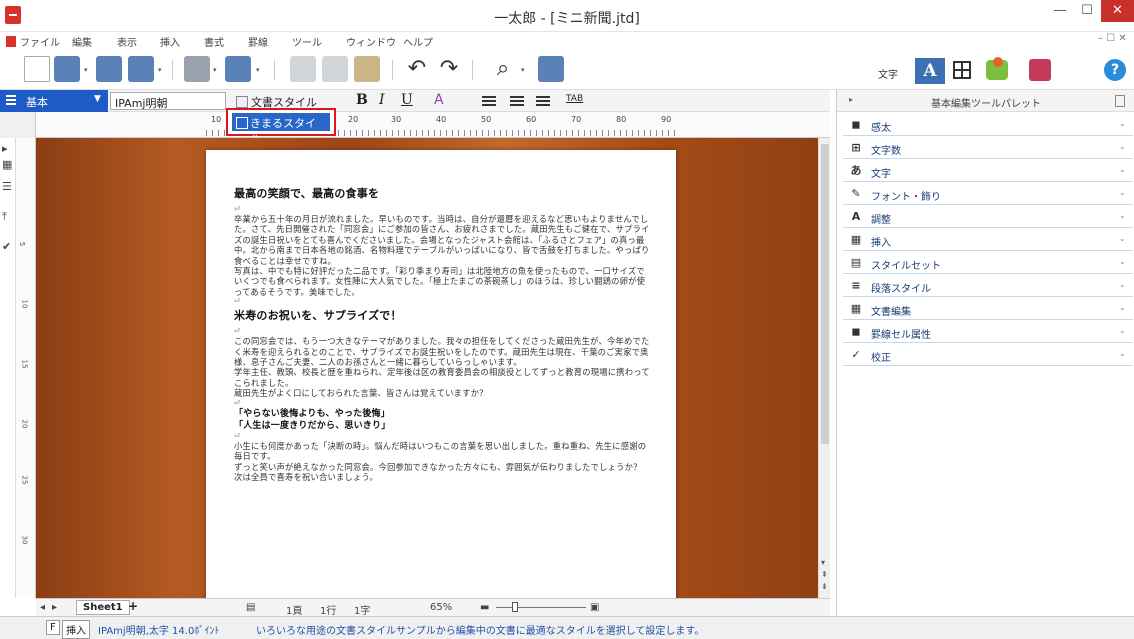 The width and height of the screenshot is (1134, 639). Describe the element at coordinates (551, 69) in the screenshot. I see `jump-icon` at that location.